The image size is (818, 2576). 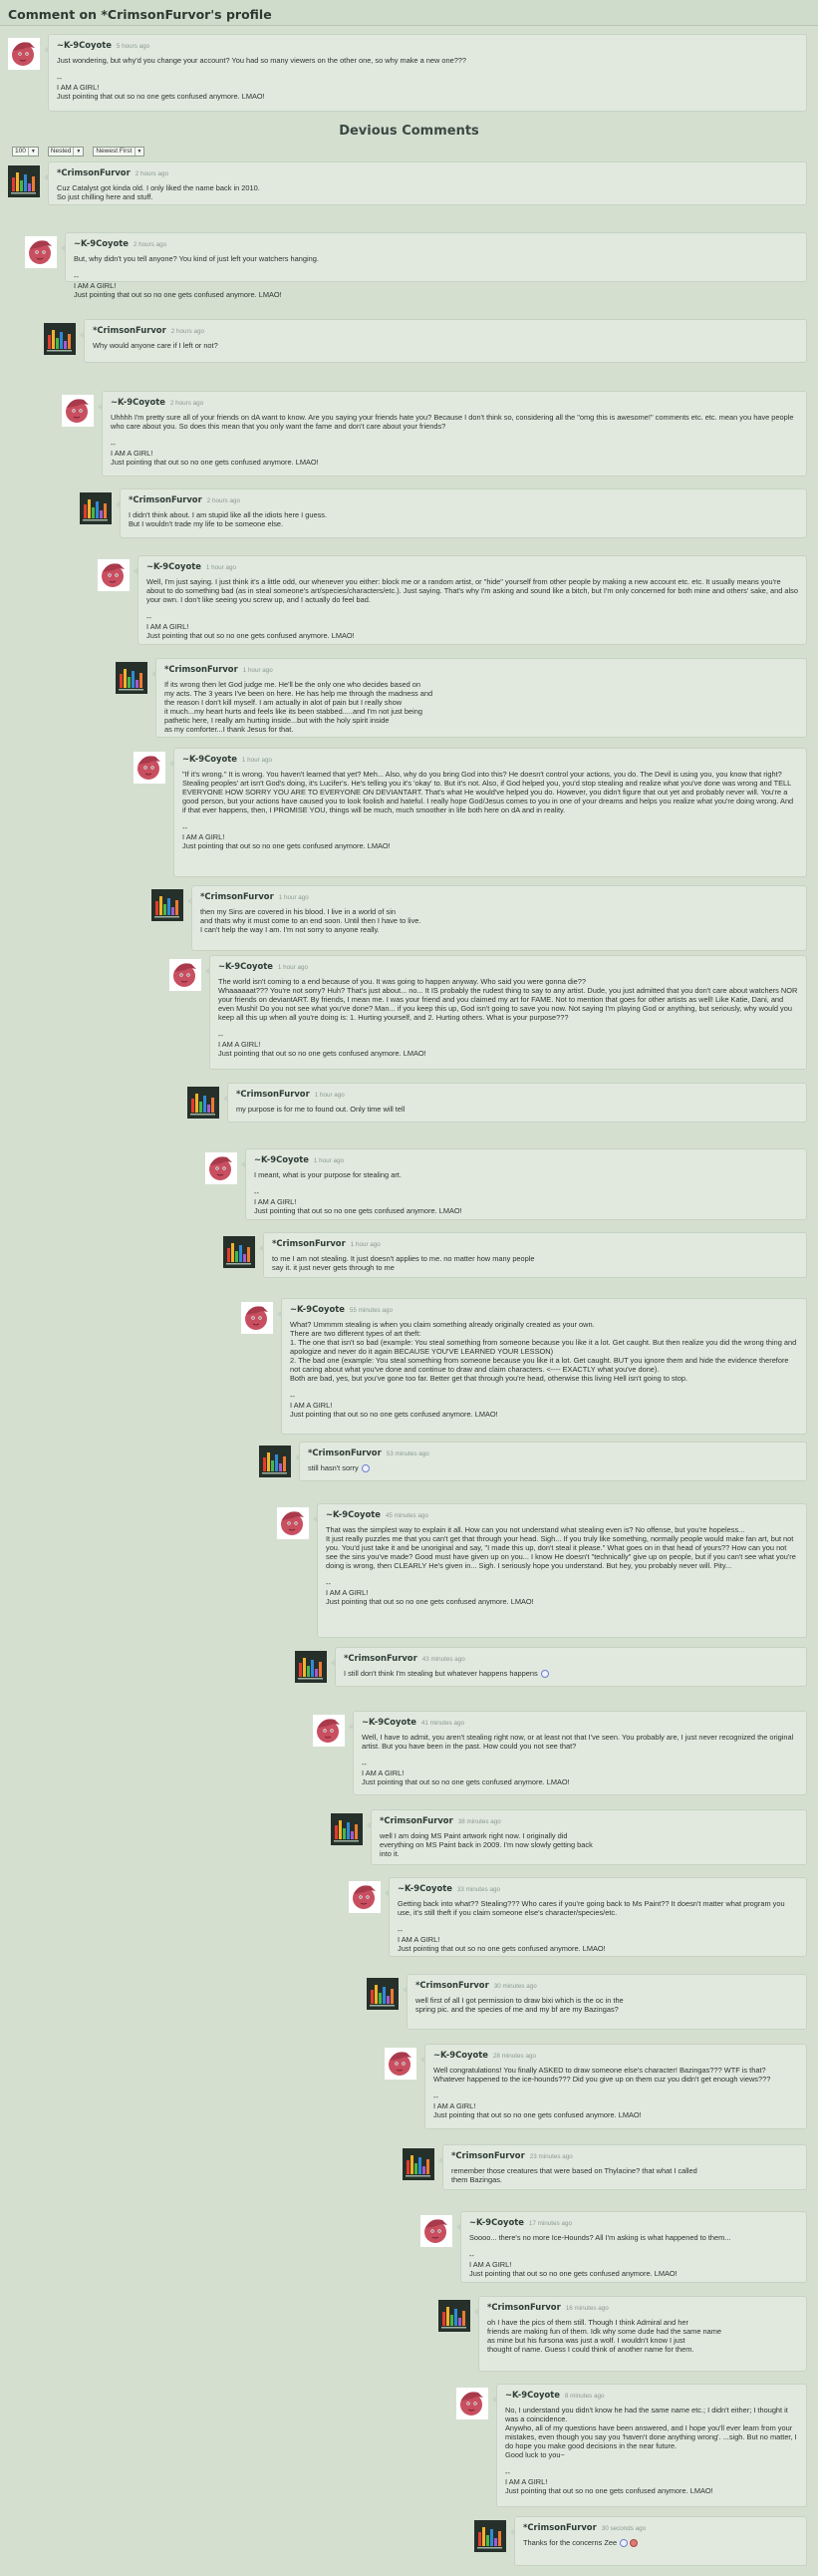 I want to click on comment-timestamp: 28 minutes ago, so click(x=514, y=2056).